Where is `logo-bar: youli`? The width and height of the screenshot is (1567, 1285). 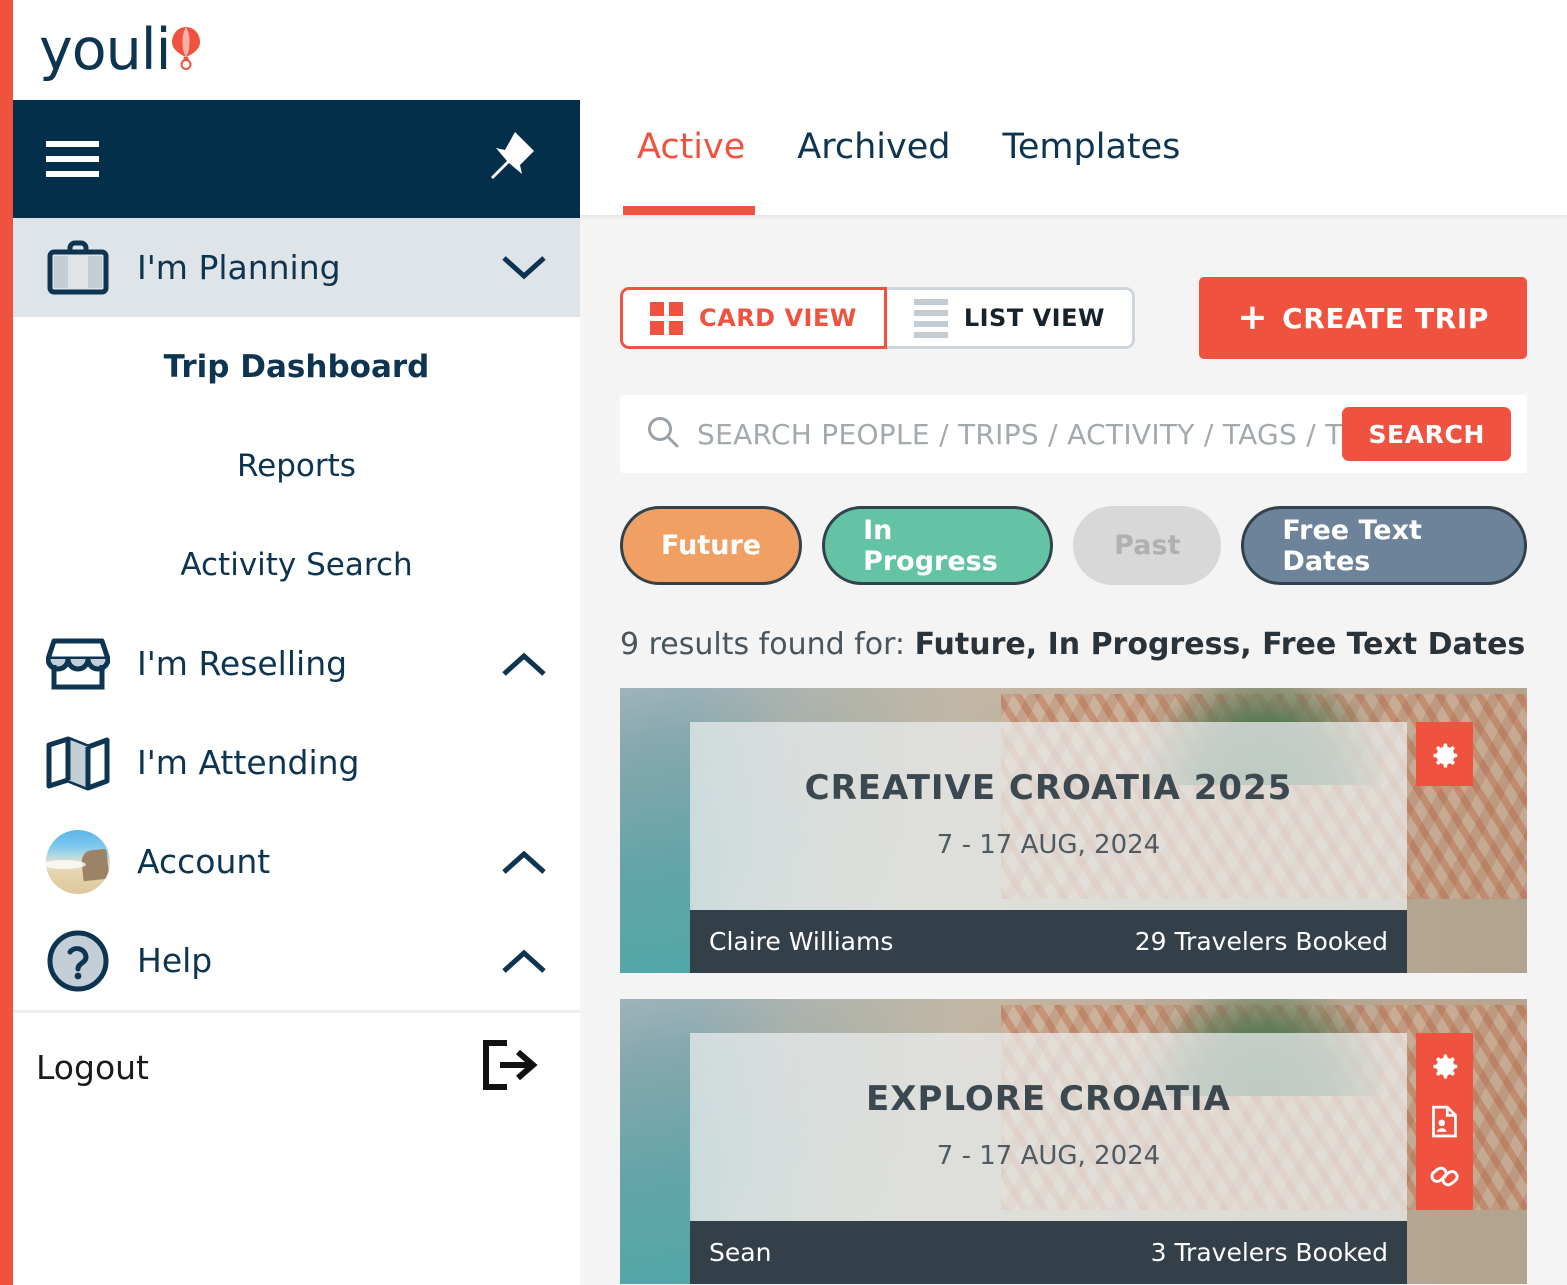 logo-bar: youli is located at coordinates (296, 50).